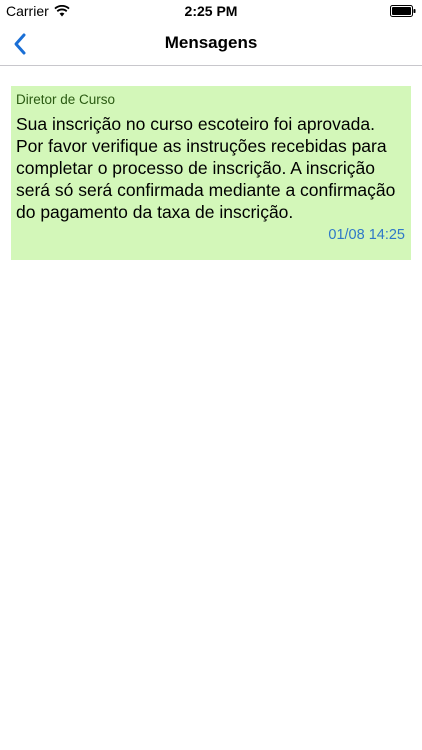 This screenshot has width=422, height=750. I want to click on battery-icon, so click(403, 11).